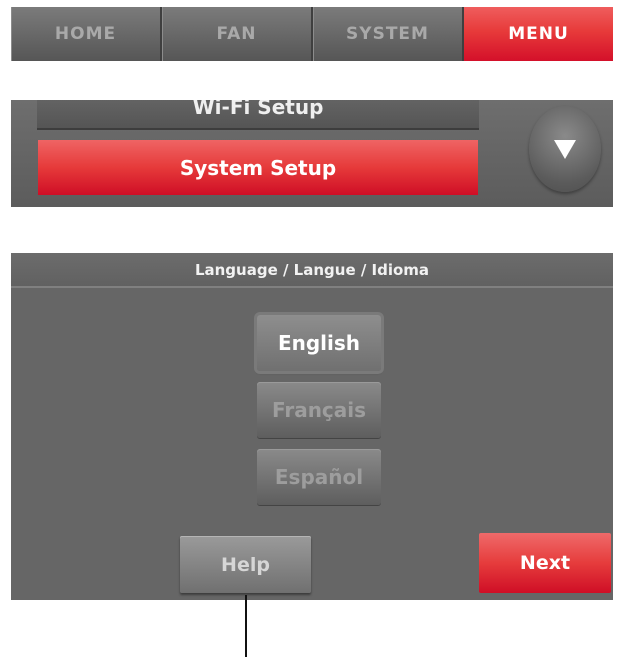  Describe the element at coordinates (388, 34) in the screenshot. I see `tab-system: SYSTEM` at that location.